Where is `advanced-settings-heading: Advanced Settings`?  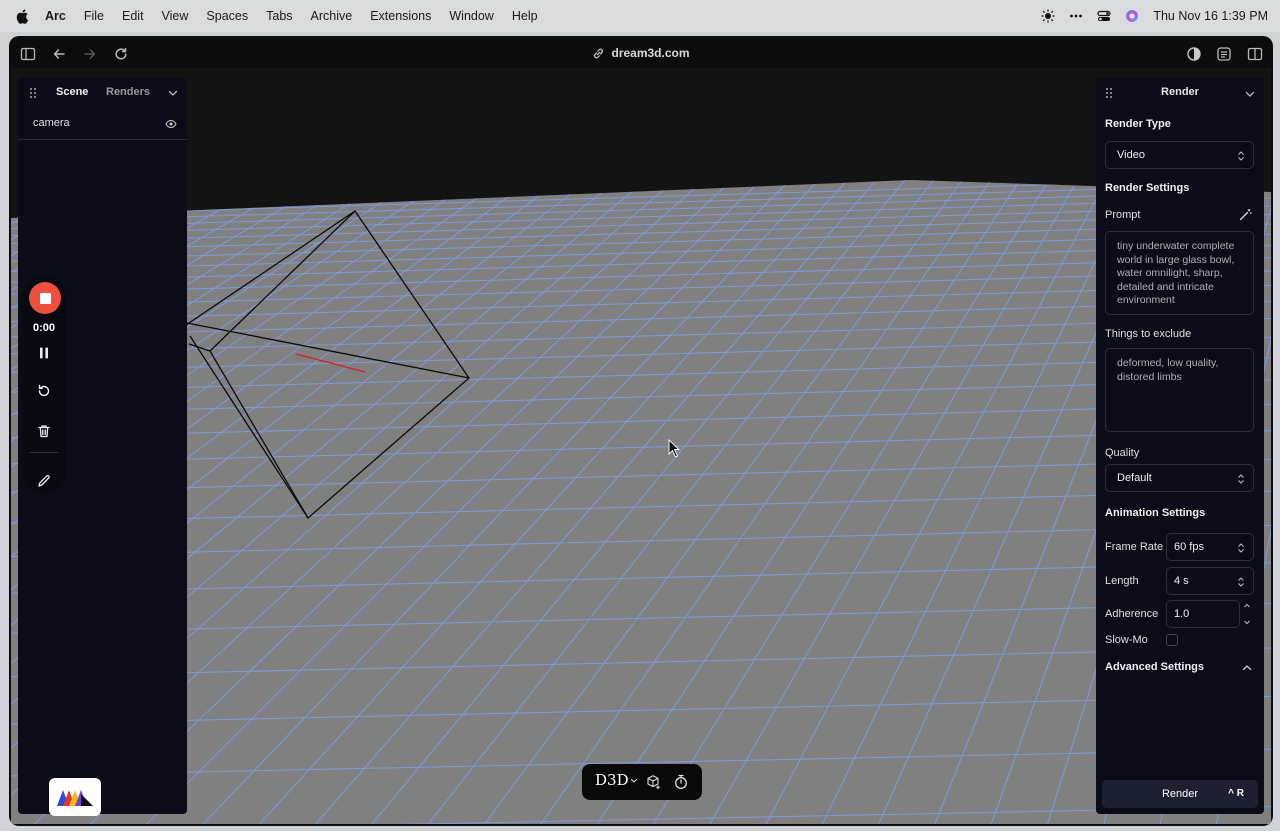 advanced-settings-heading: Advanced Settings is located at coordinates (1154, 667).